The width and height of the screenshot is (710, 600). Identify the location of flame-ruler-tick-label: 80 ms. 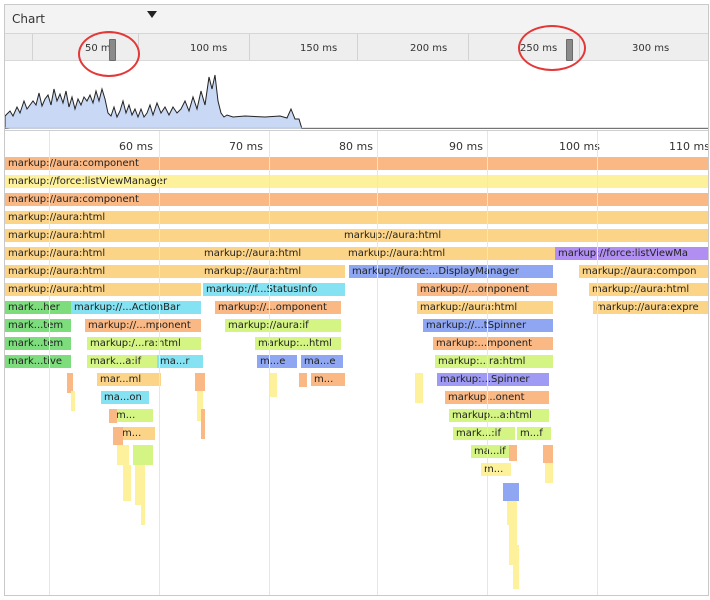
(356, 146).